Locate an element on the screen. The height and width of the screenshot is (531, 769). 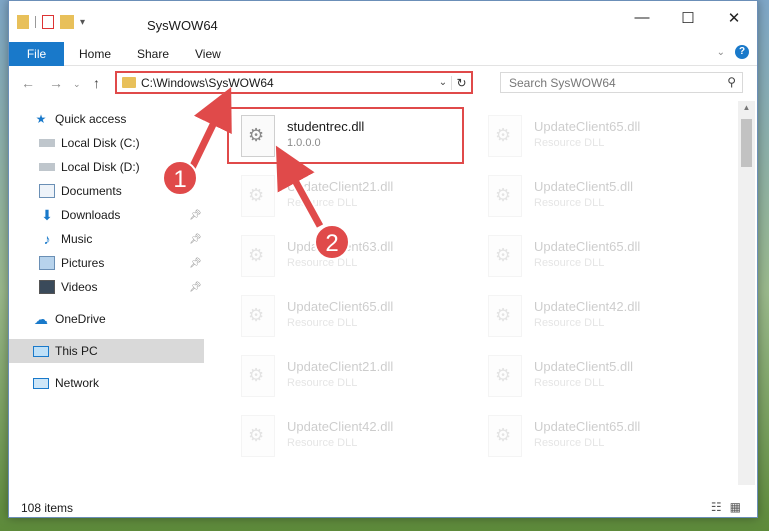
download-icon: ⬇ is located at coordinates (47, 215).